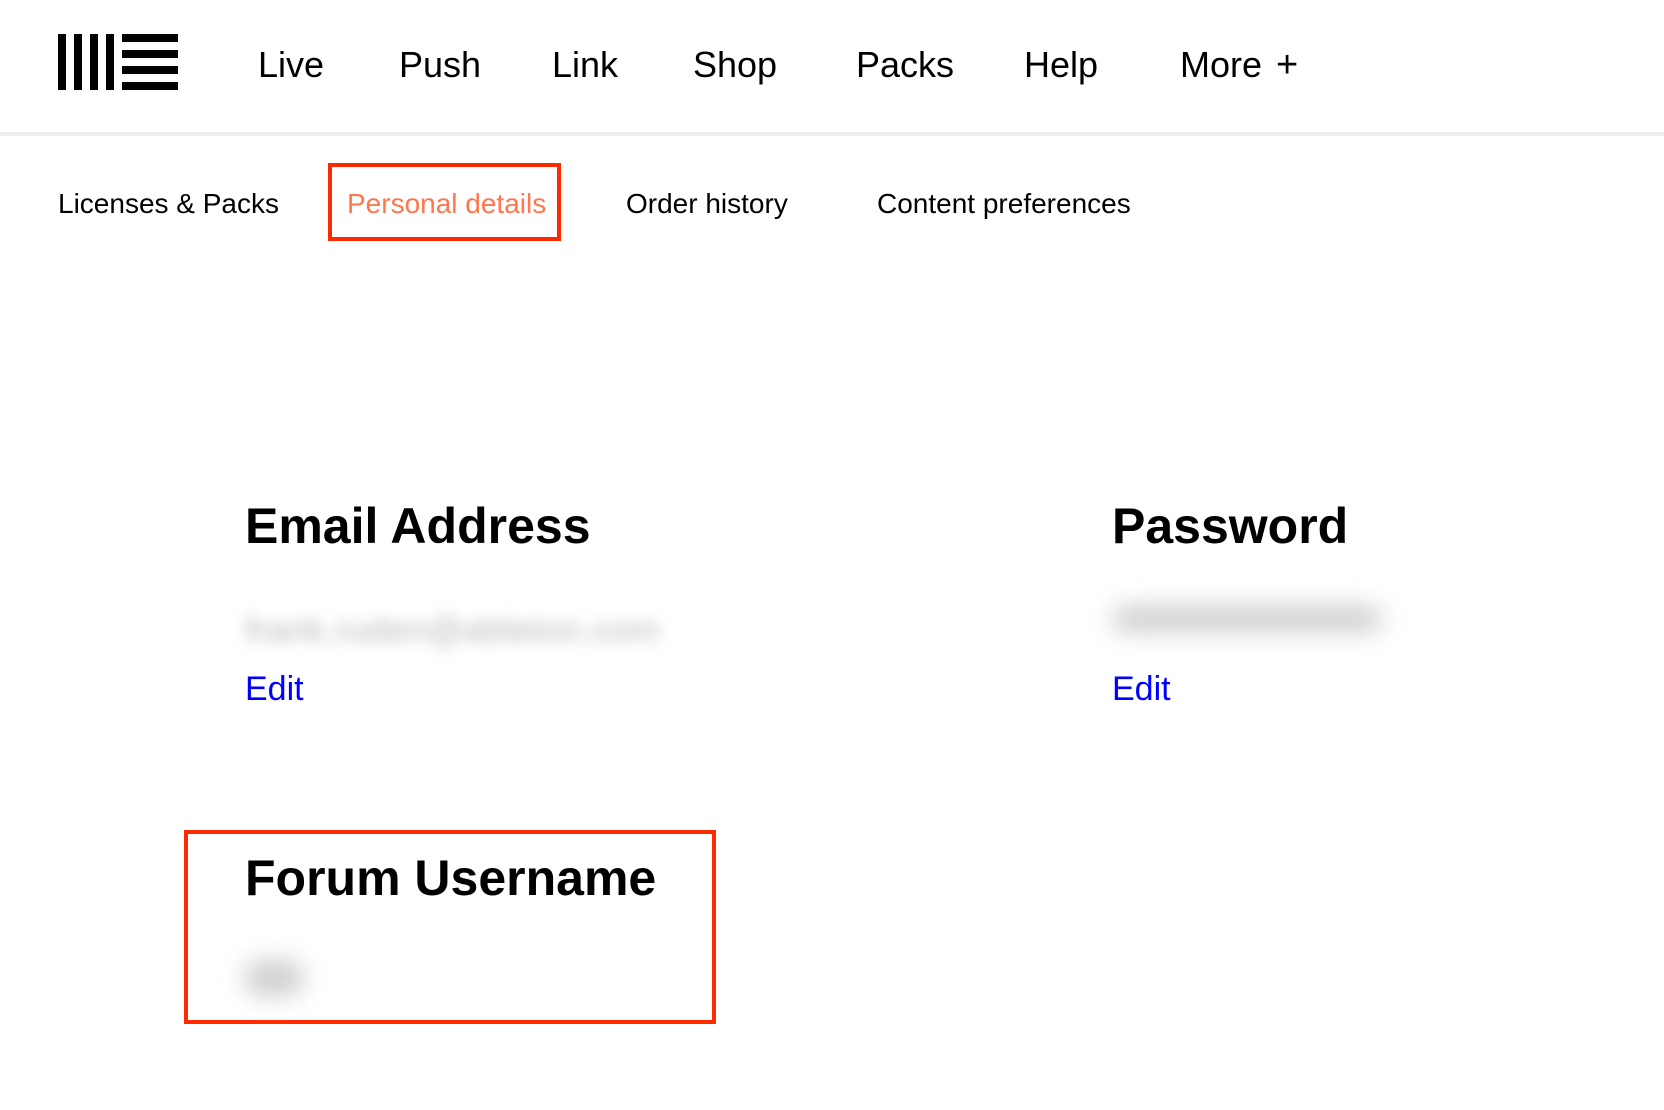  What do you see at coordinates (1004, 204) in the screenshot?
I see `tab-content-preferences: Content preferences` at bounding box center [1004, 204].